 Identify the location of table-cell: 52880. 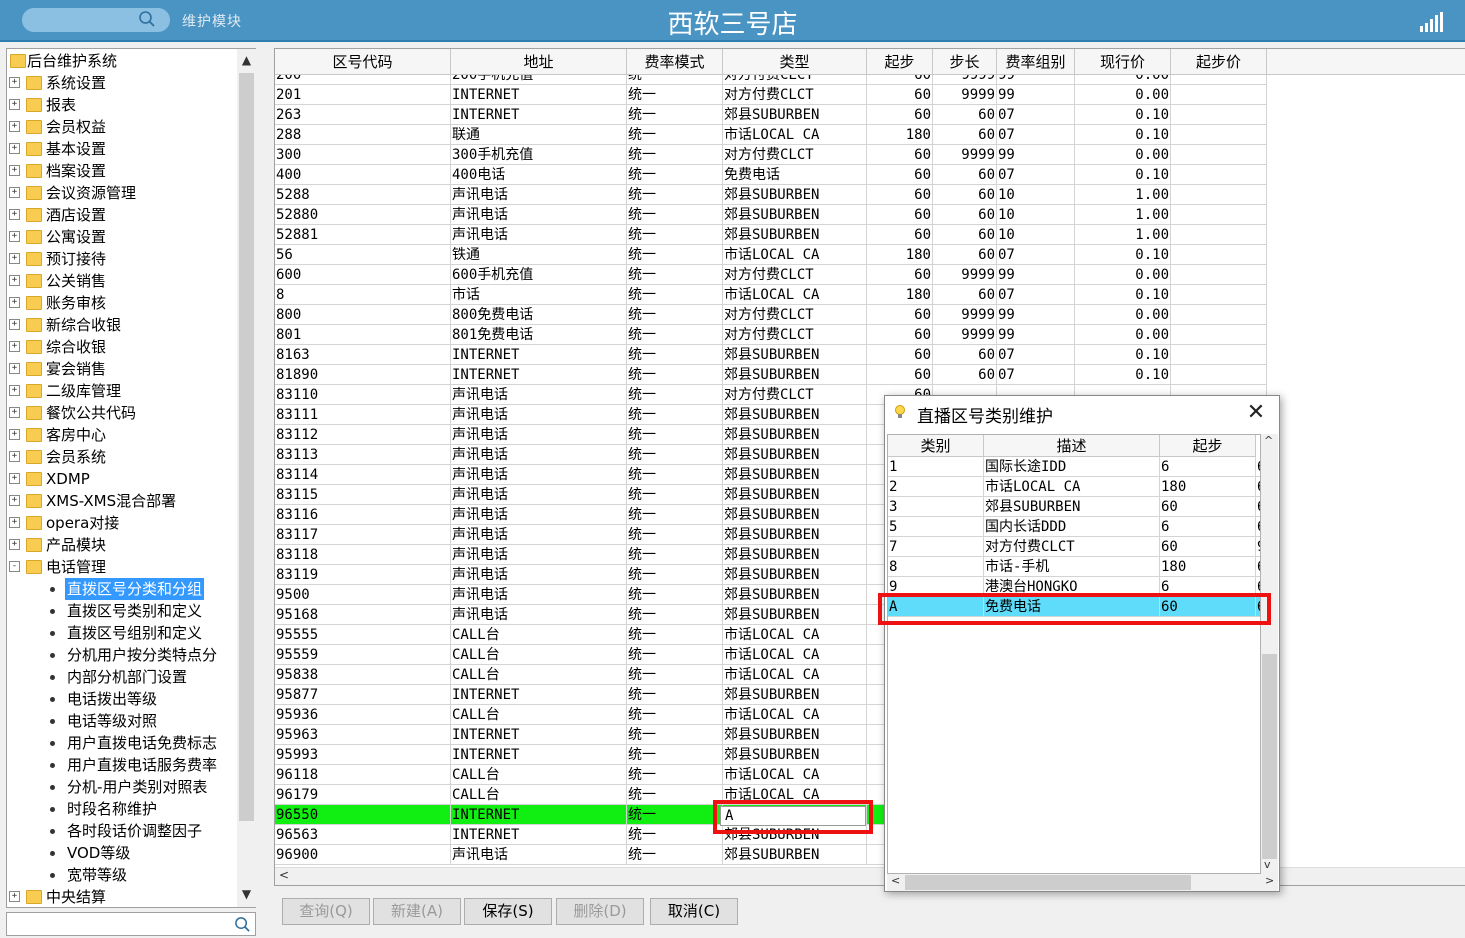
(363, 215).